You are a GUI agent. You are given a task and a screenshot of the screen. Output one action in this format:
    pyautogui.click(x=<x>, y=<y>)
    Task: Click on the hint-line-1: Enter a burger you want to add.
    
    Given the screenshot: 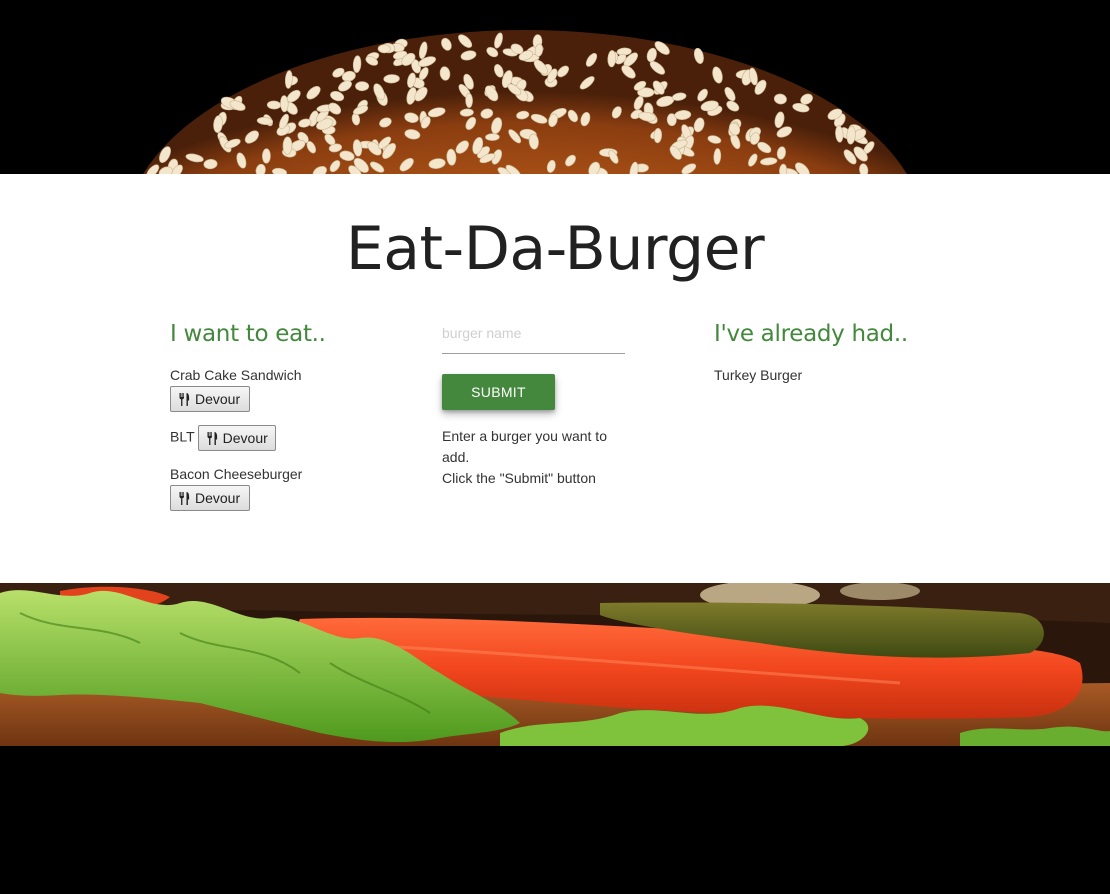 What is the action you would take?
    pyautogui.click(x=524, y=446)
    